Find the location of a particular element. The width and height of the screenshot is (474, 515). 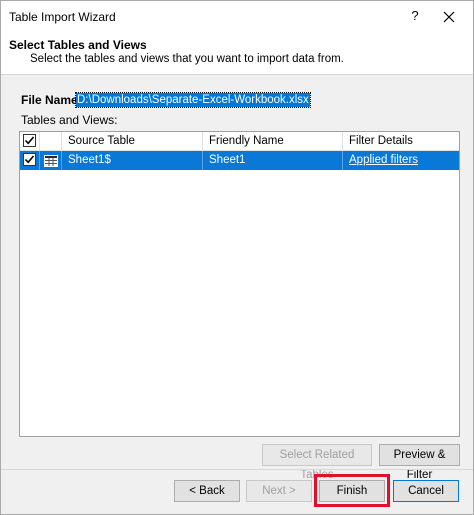

close-button is located at coordinates (449, 17).